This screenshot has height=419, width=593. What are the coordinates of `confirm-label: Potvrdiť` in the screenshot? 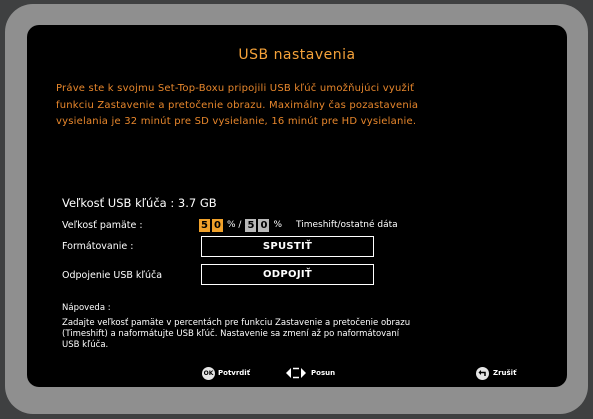 It's located at (234, 373).